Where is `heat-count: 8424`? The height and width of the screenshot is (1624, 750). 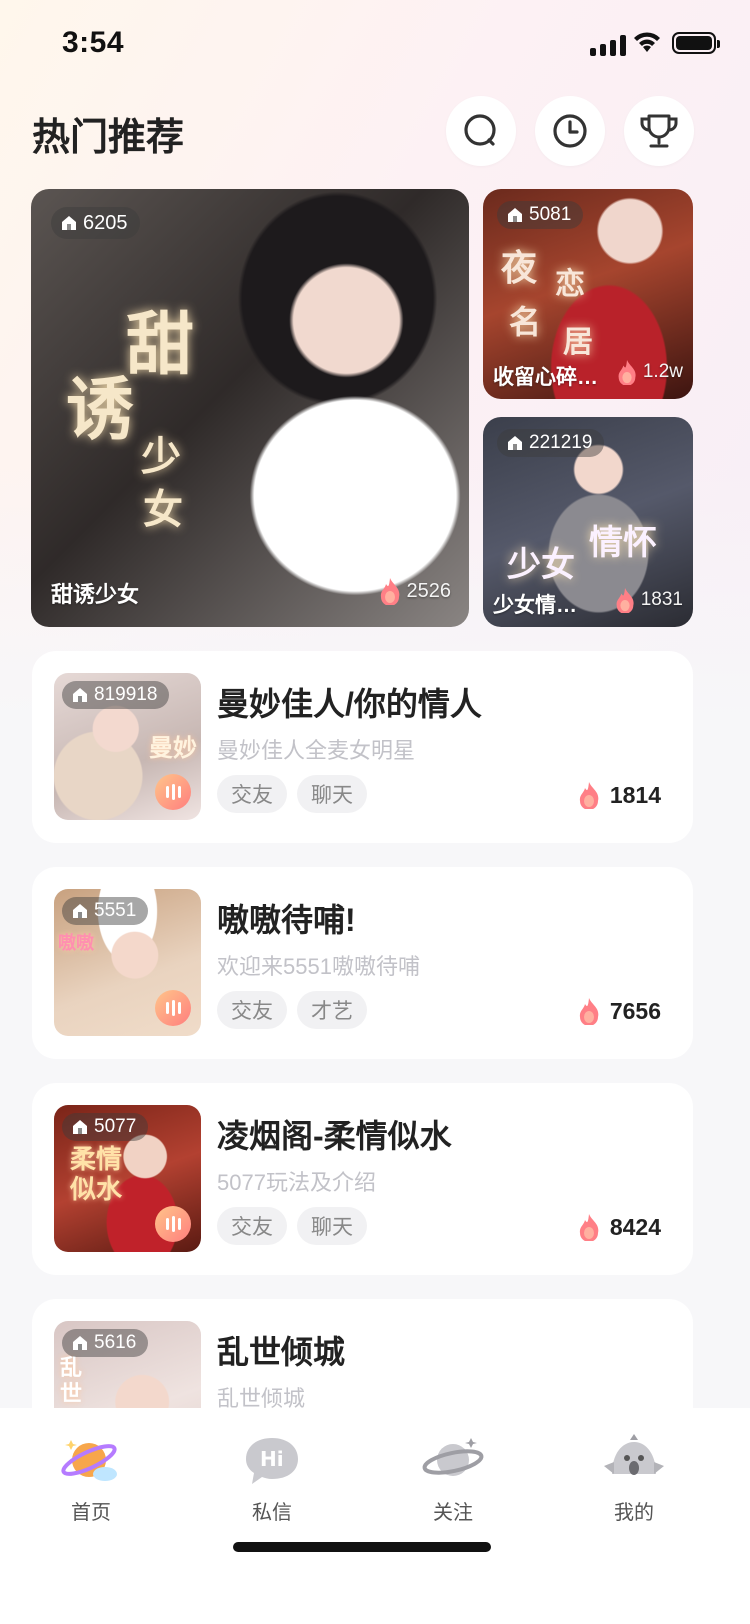 heat-count: 8424 is located at coordinates (618, 1227).